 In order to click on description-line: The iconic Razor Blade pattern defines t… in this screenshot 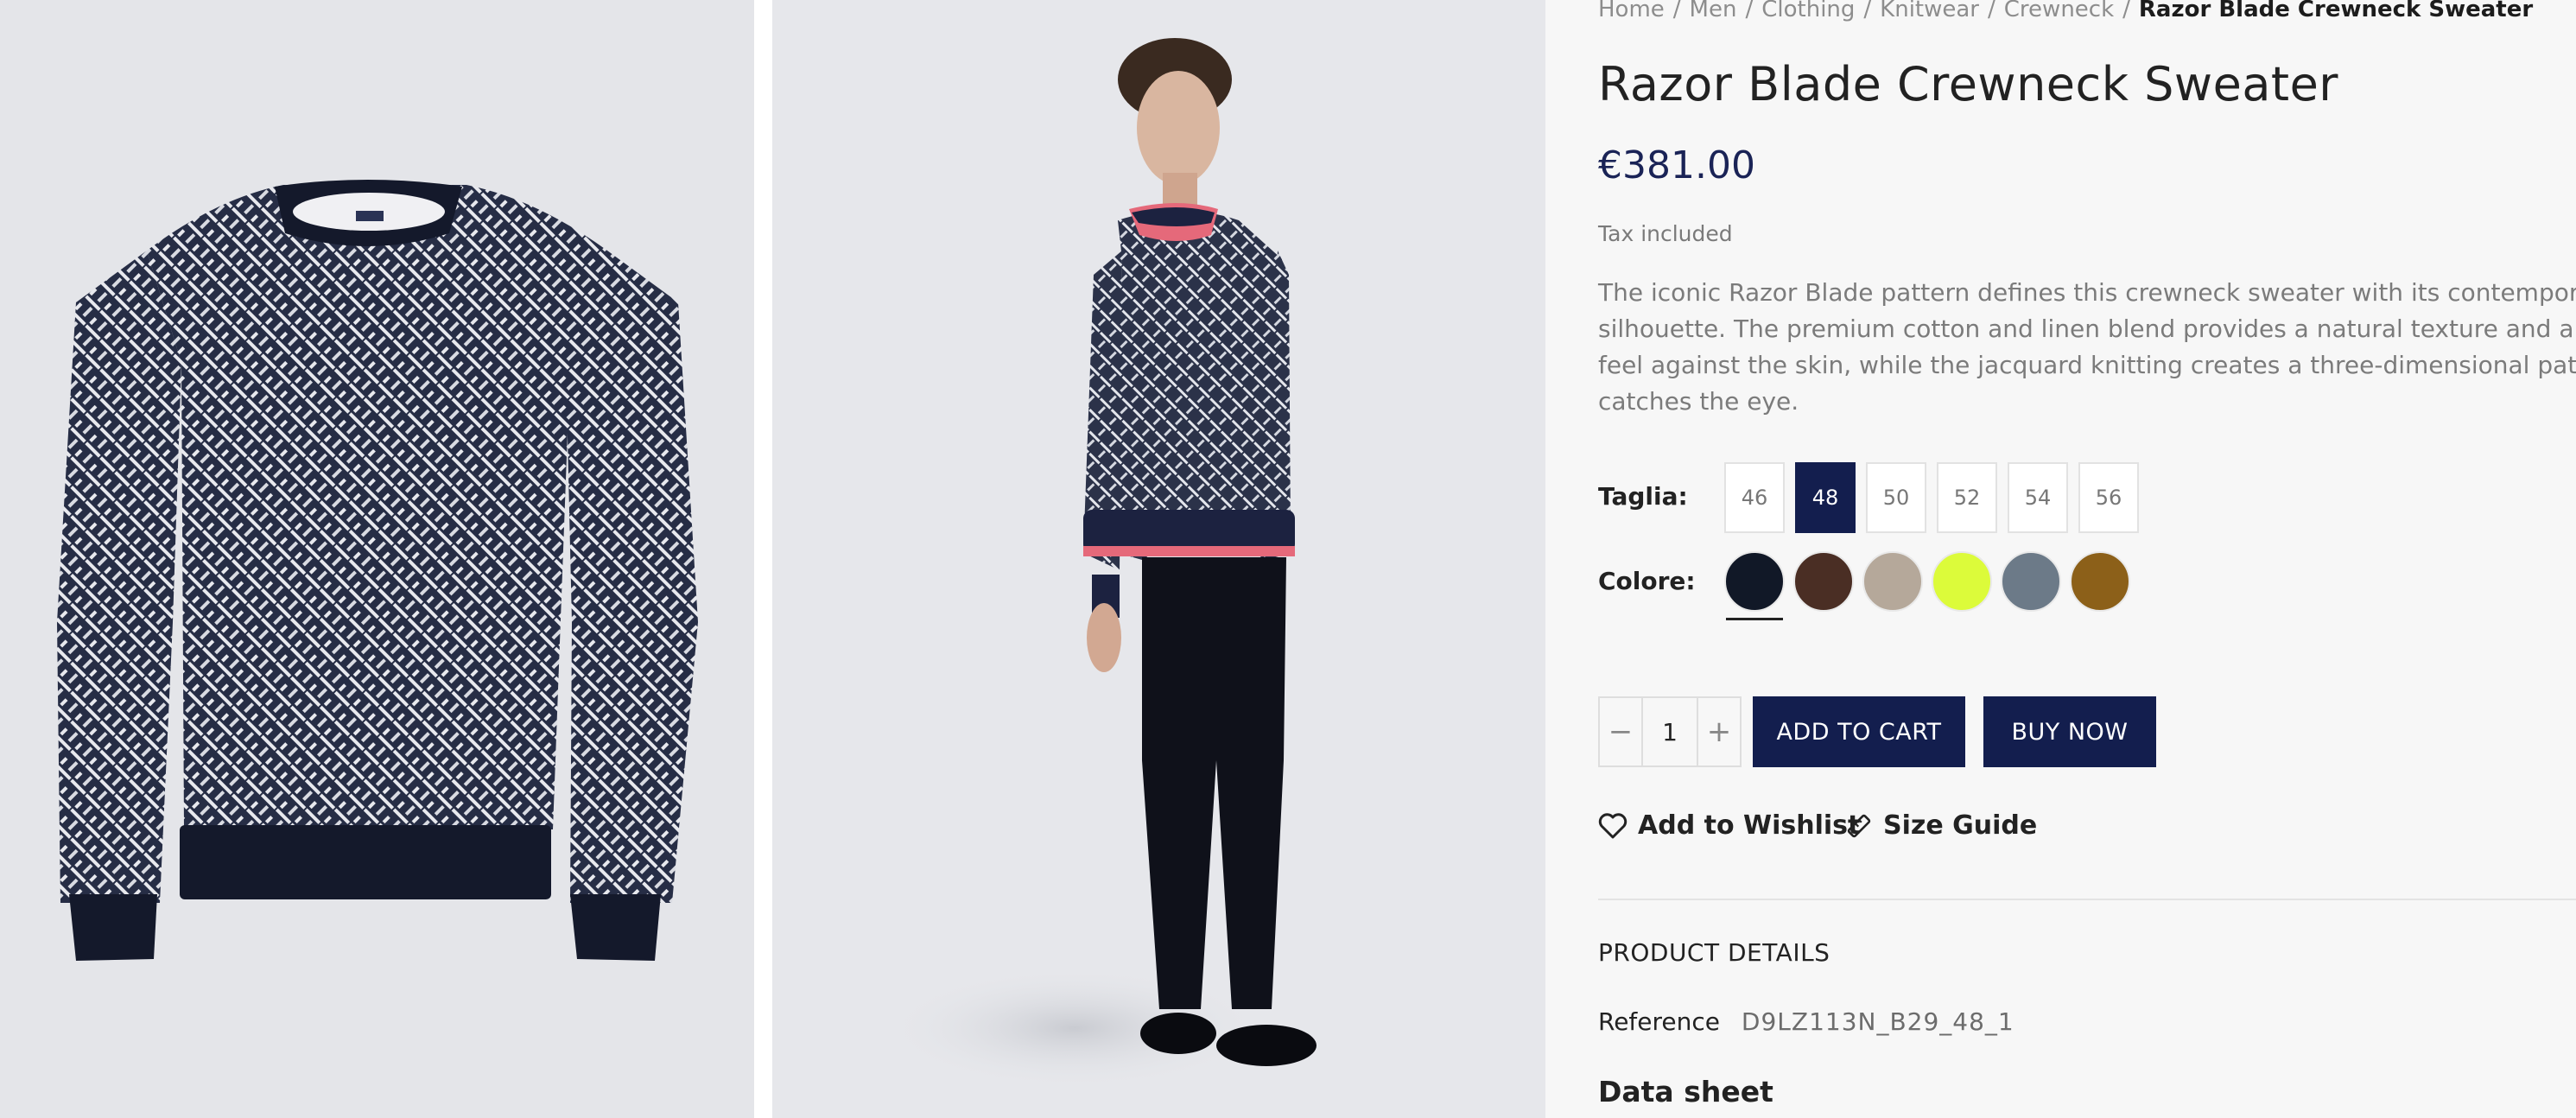, I will do `click(2087, 292)`.